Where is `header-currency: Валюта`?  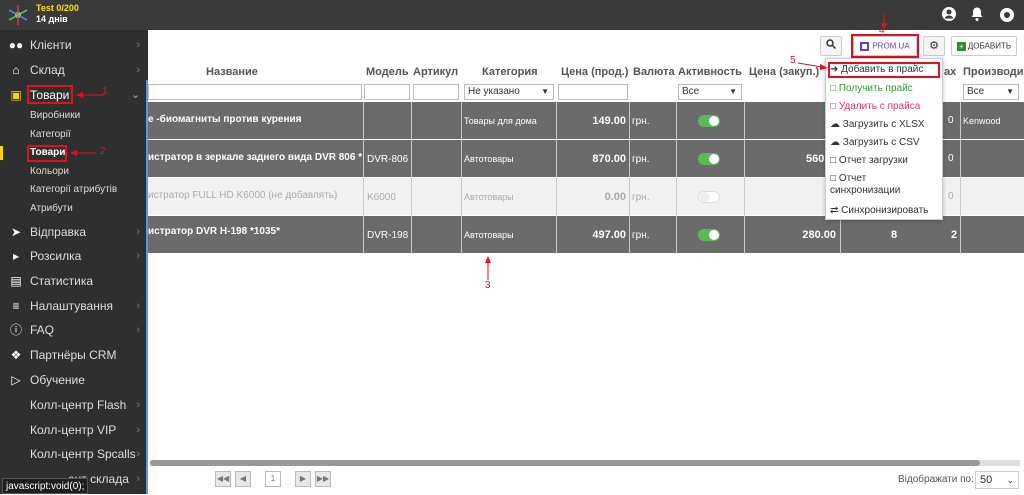
header-currency: Валюта is located at coordinates (654, 72).